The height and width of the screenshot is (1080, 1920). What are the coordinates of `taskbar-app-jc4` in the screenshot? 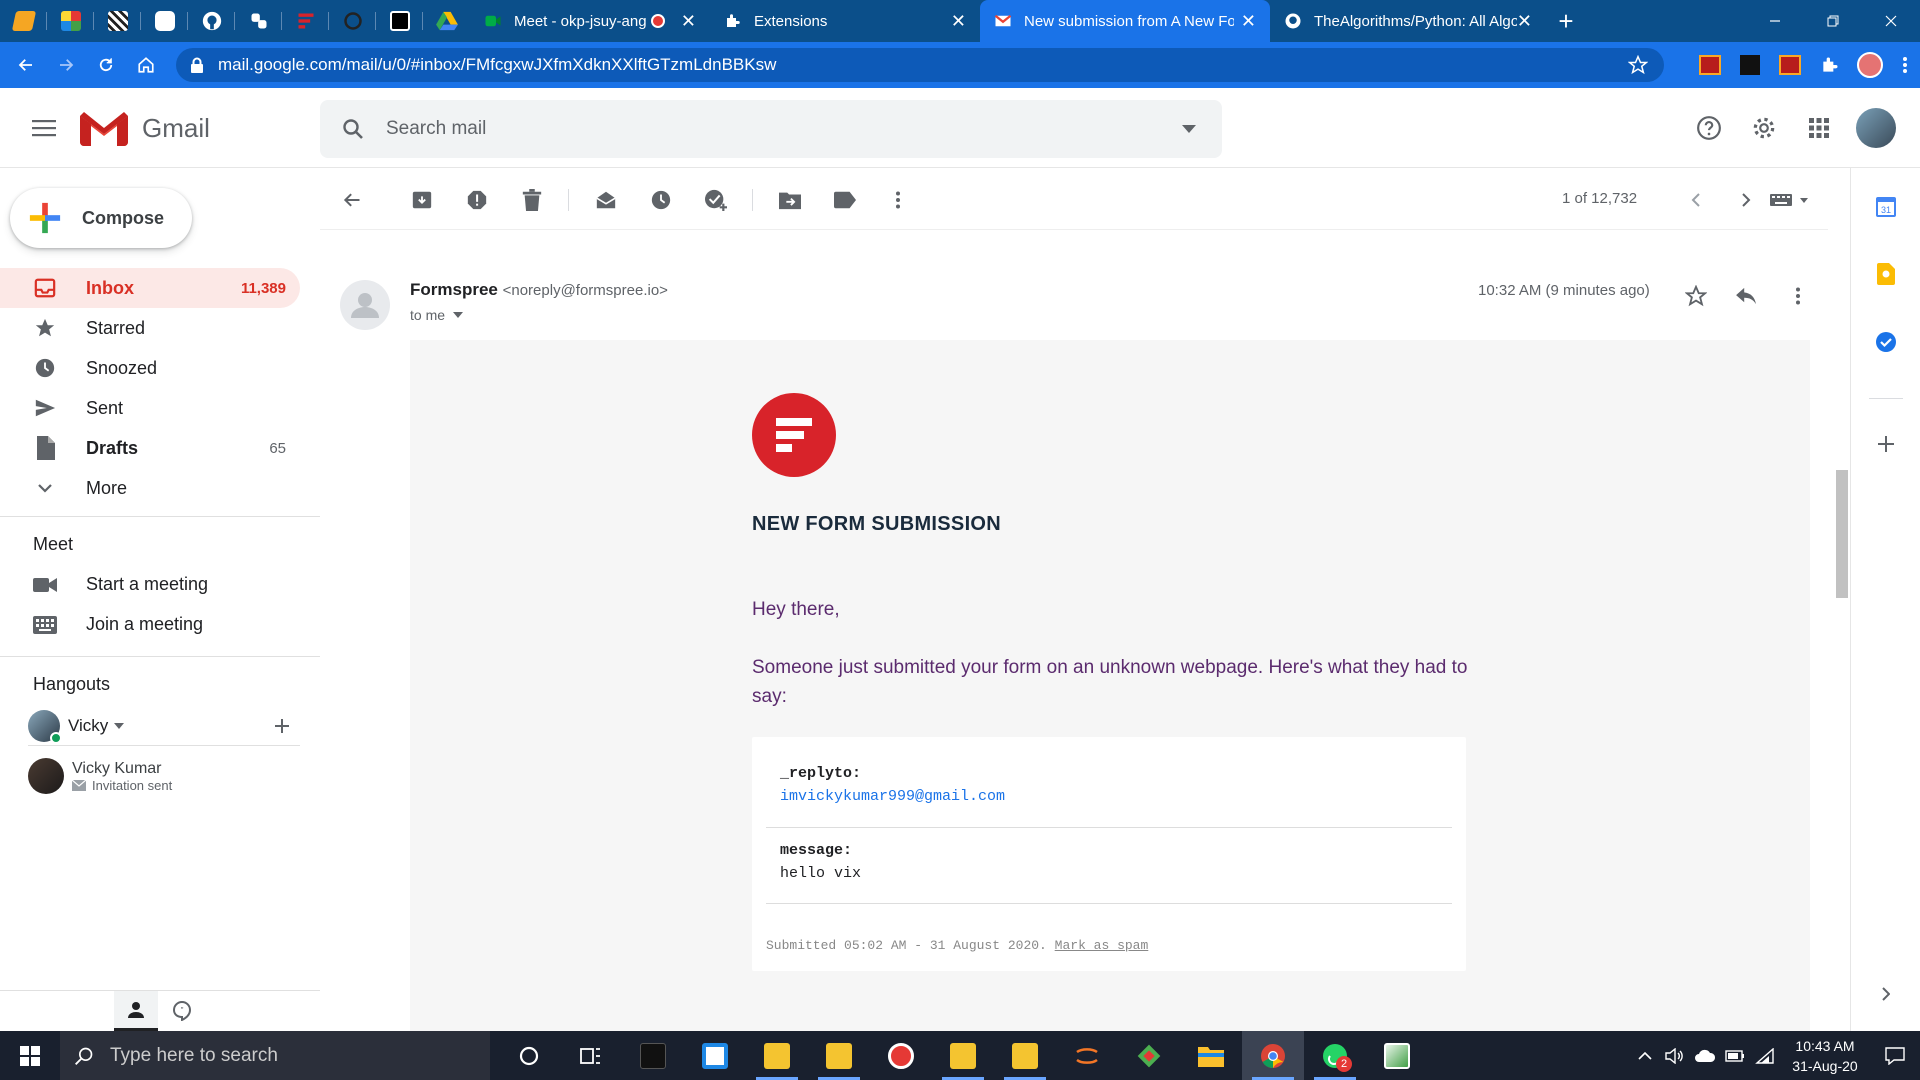 It's located at (653, 1055).